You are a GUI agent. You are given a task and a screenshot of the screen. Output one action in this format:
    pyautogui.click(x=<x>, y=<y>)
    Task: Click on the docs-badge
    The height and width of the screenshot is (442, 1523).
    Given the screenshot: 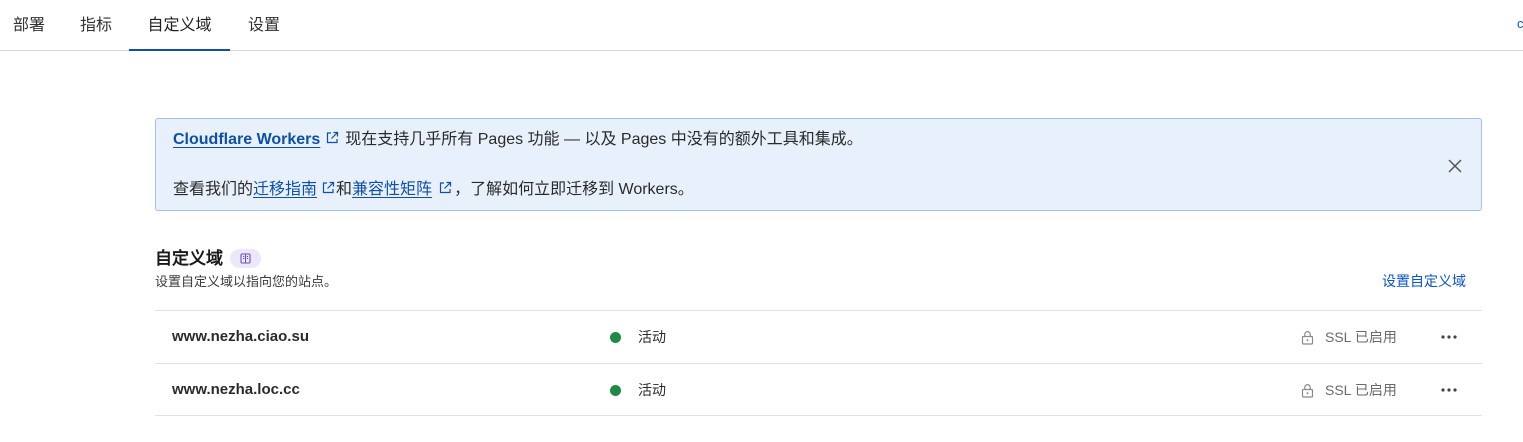 What is the action you would take?
    pyautogui.click(x=245, y=258)
    